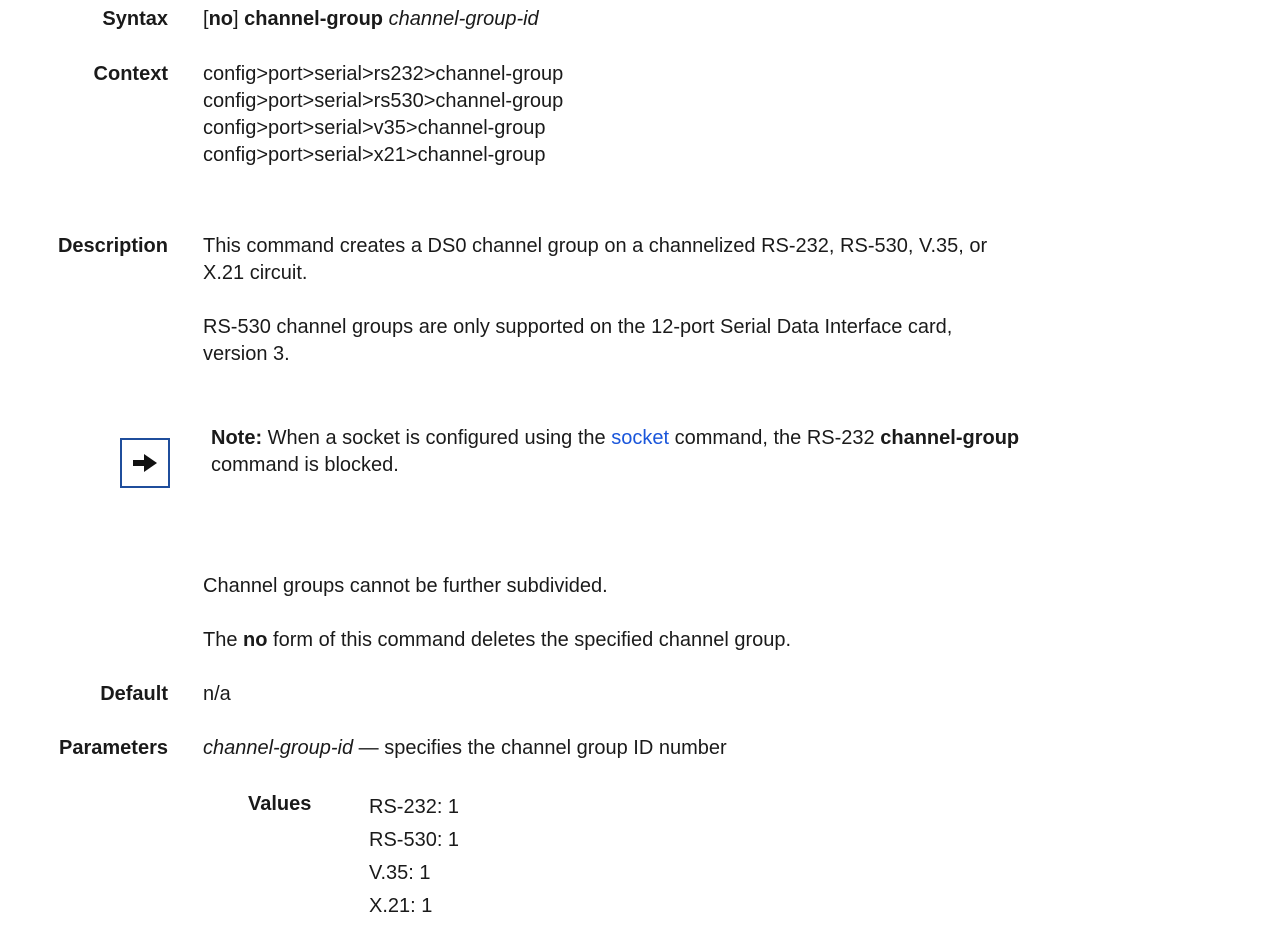 This screenshot has height=932, width=1280. I want to click on syntax-value: [no] channel-group channel-group-id, so click(371, 19).